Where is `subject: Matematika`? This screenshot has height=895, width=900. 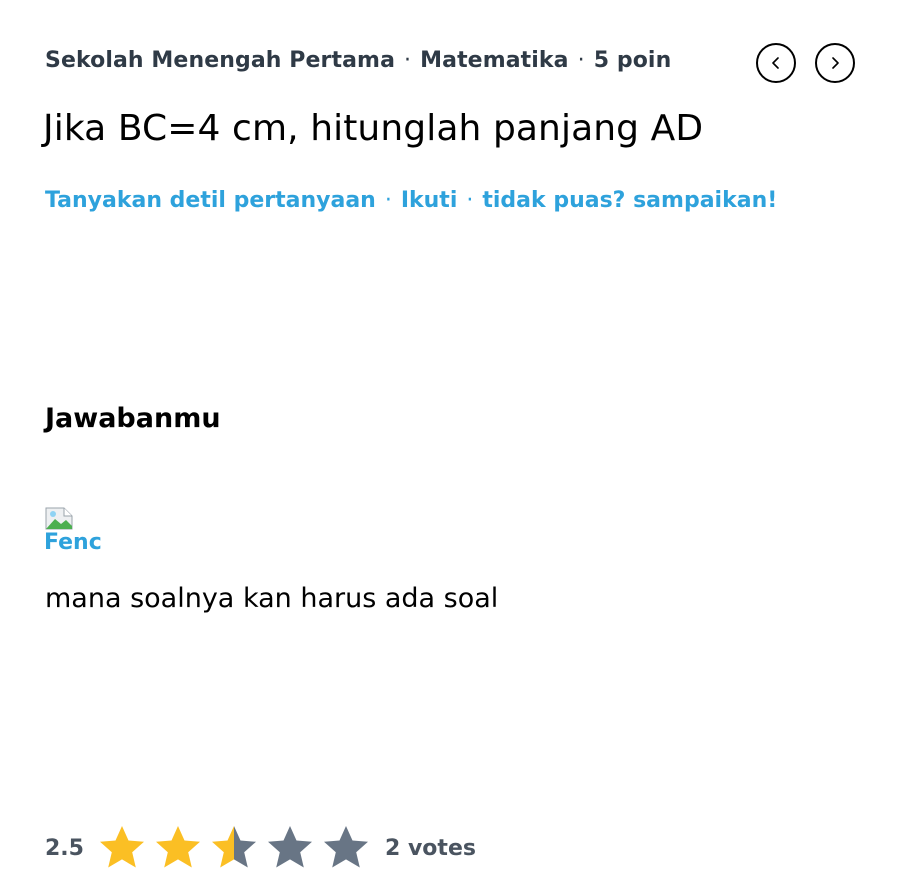
subject: Matematika is located at coordinates (494, 60).